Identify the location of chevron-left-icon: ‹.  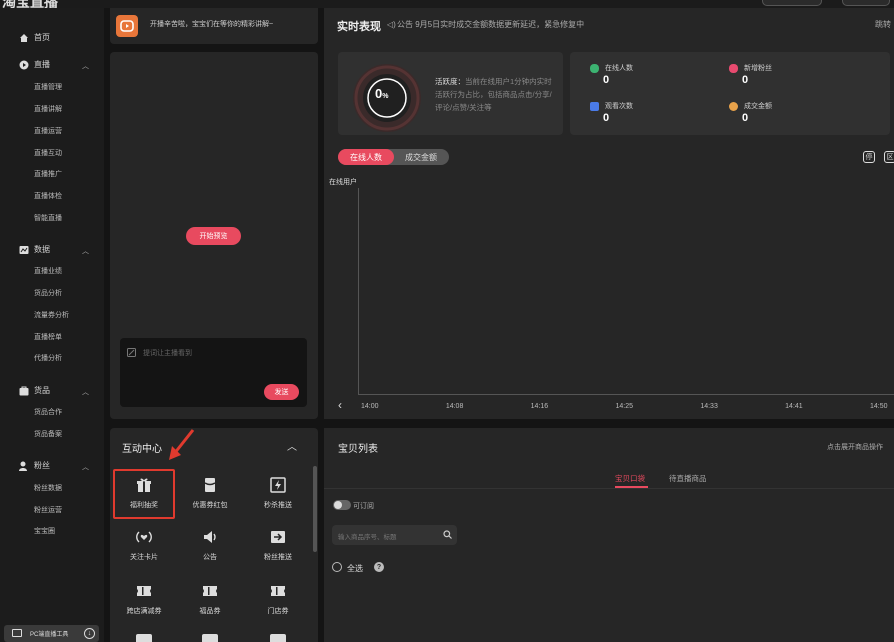
(340, 405).